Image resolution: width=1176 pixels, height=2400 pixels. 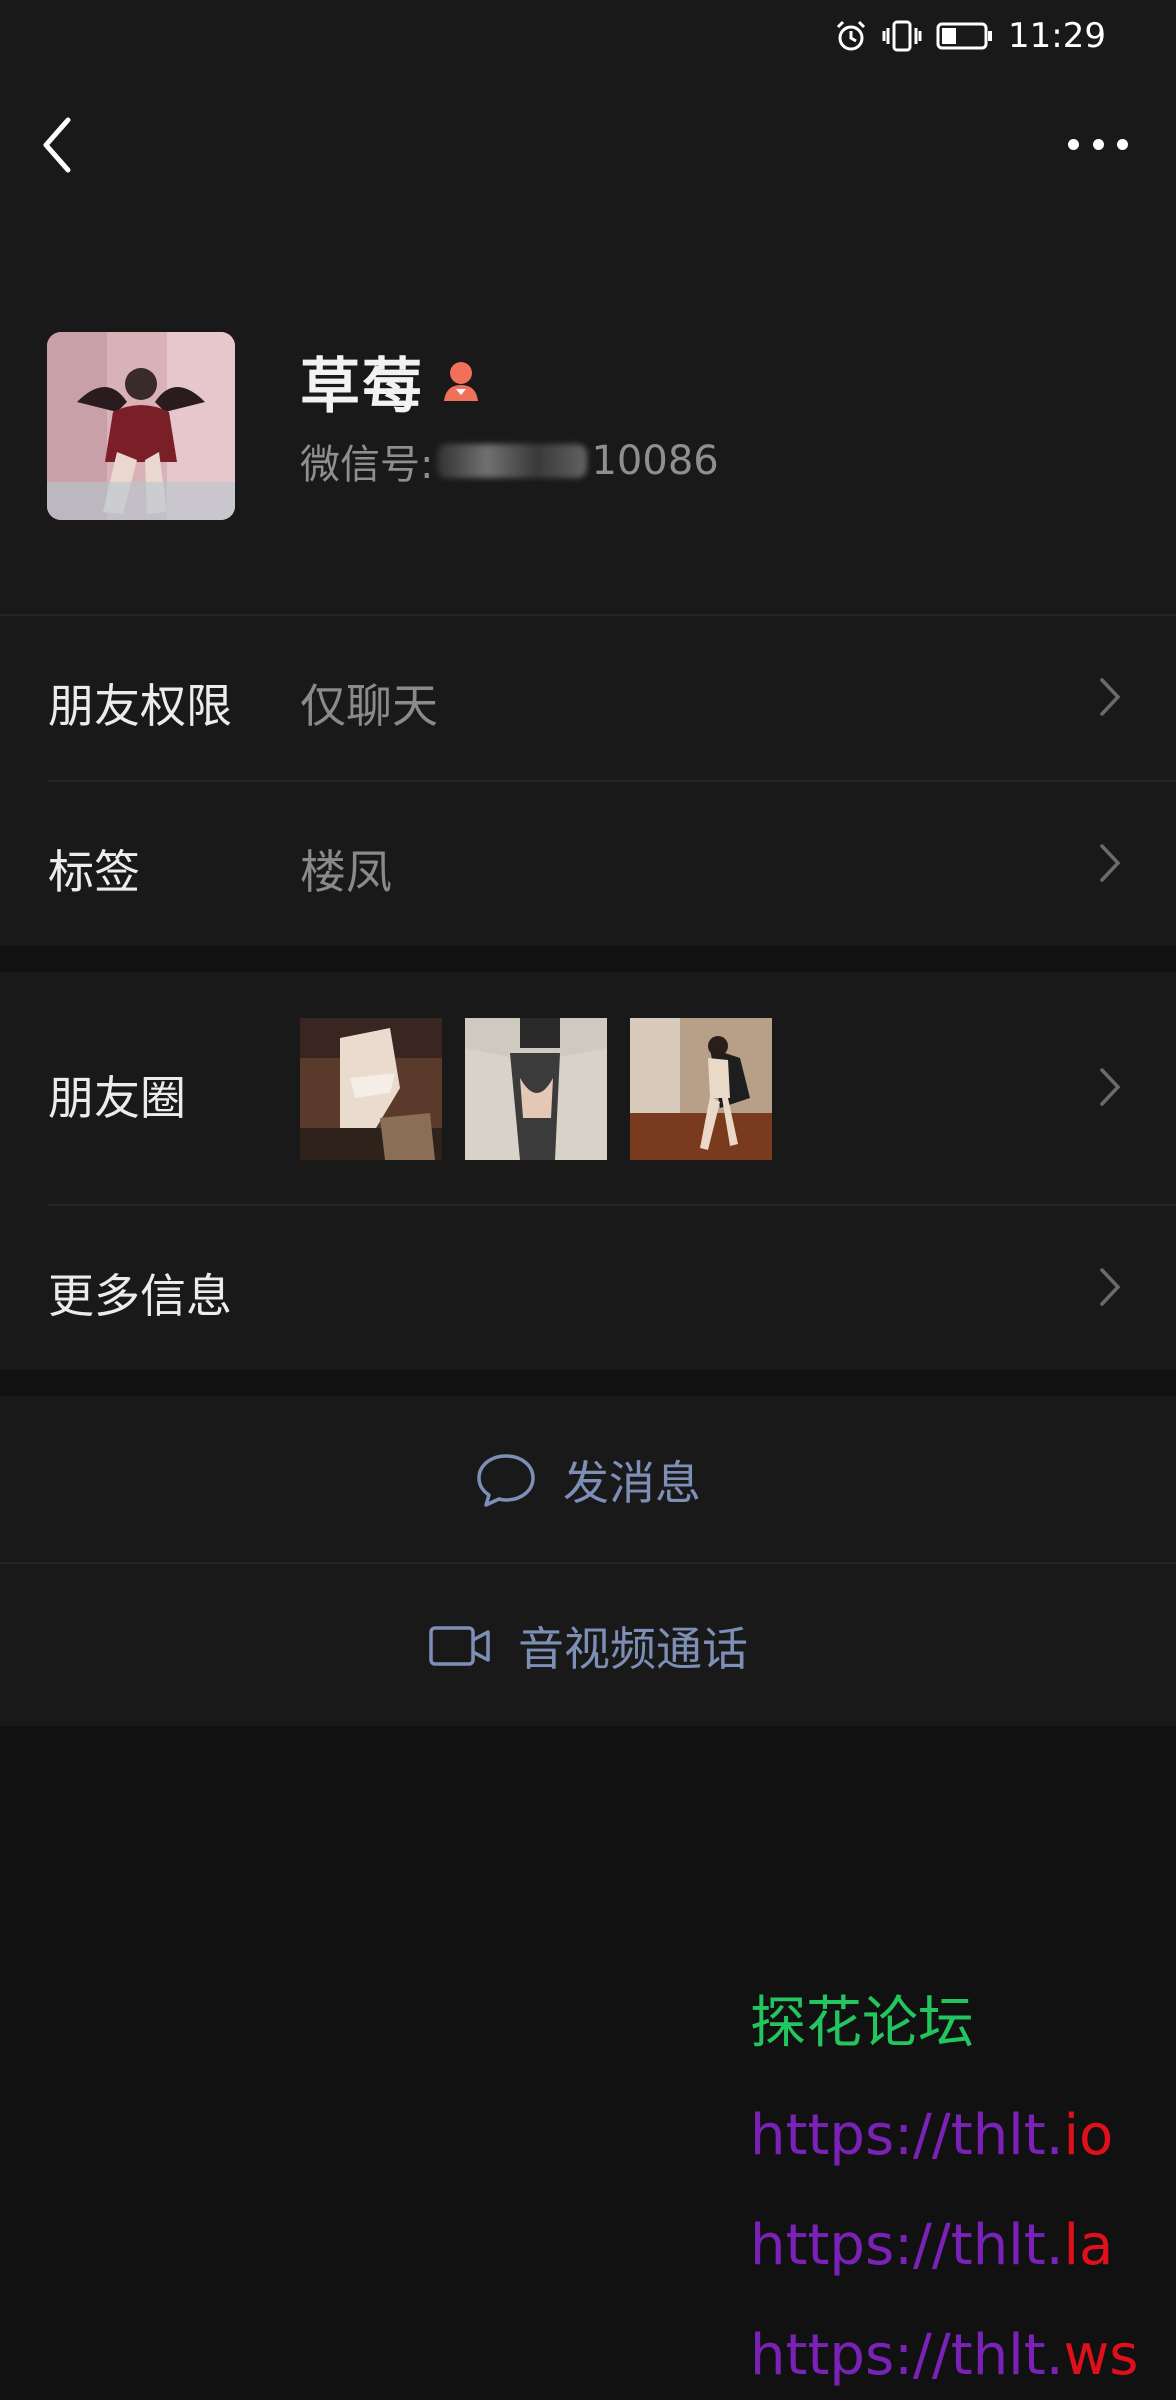 I want to click on row-label: 朋友权限, so click(x=140, y=706).